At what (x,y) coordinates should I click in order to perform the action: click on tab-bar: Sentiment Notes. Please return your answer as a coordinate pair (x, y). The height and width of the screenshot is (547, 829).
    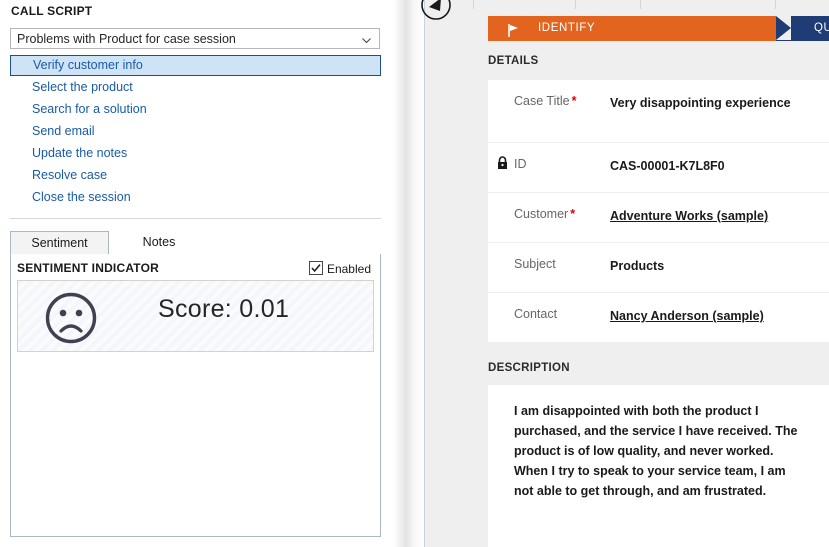
    Looking at the image, I should click on (195, 243).